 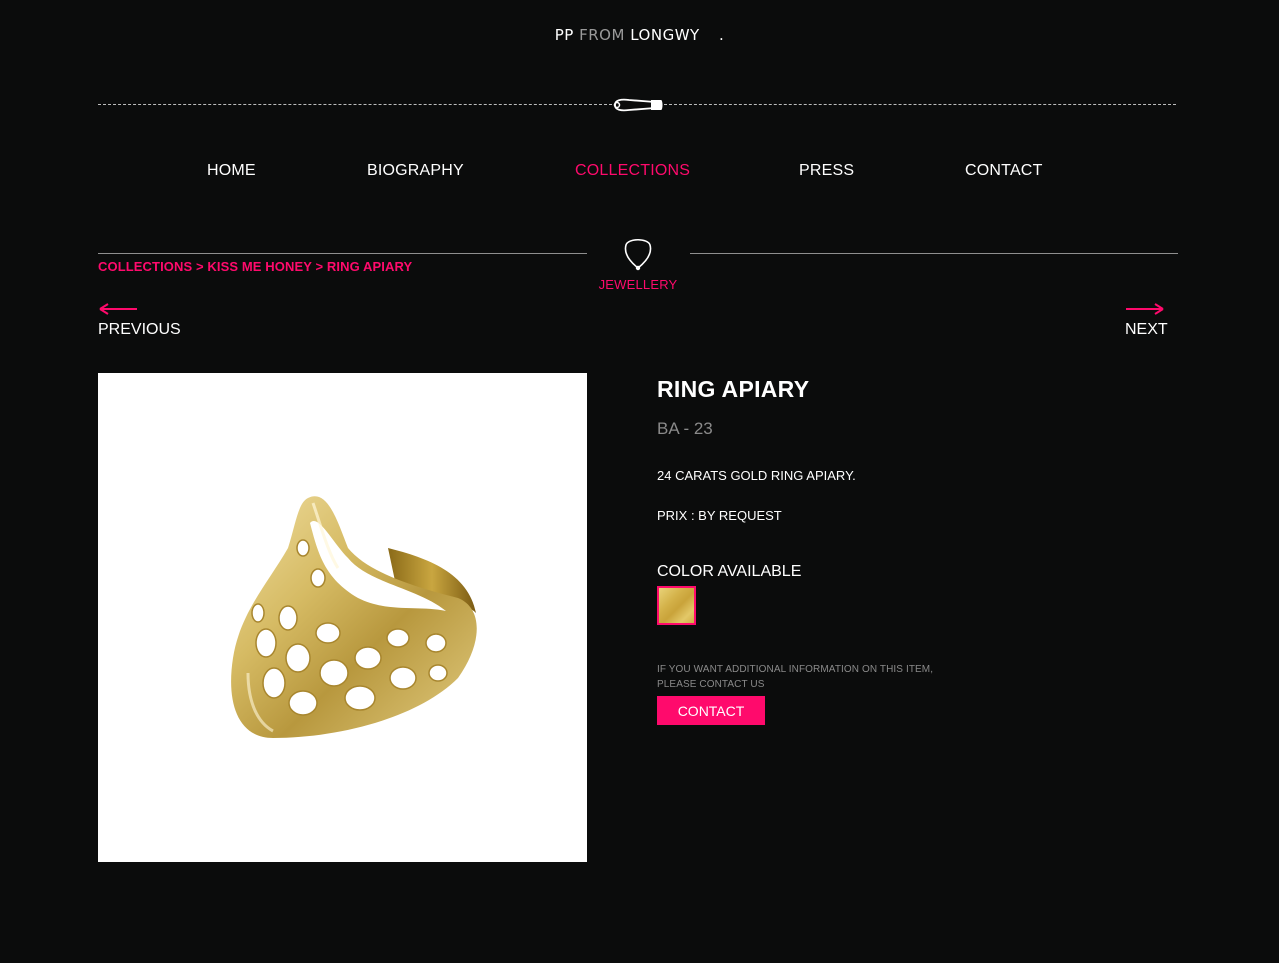 I want to click on pendant-icon, so click(x=638, y=254).